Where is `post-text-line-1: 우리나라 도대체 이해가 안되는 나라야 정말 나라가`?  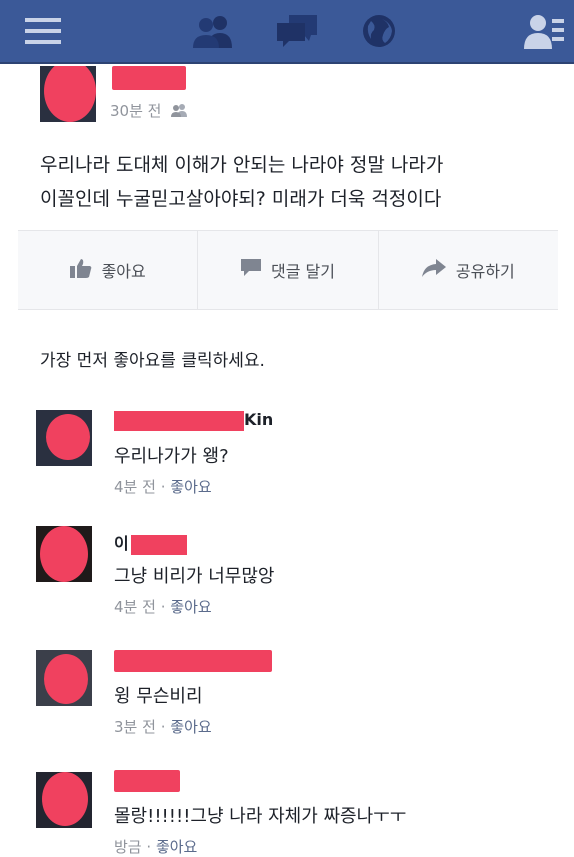 post-text-line-1: 우리나라 도대체 이해가 안되는 나라야 정말 나라가 is located at coordinates (242, 165).